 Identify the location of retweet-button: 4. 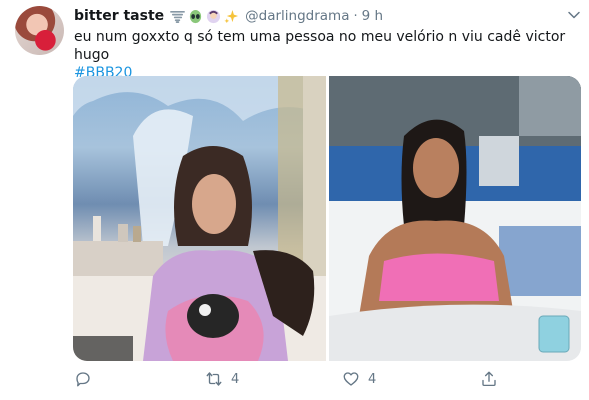
(222, 379).